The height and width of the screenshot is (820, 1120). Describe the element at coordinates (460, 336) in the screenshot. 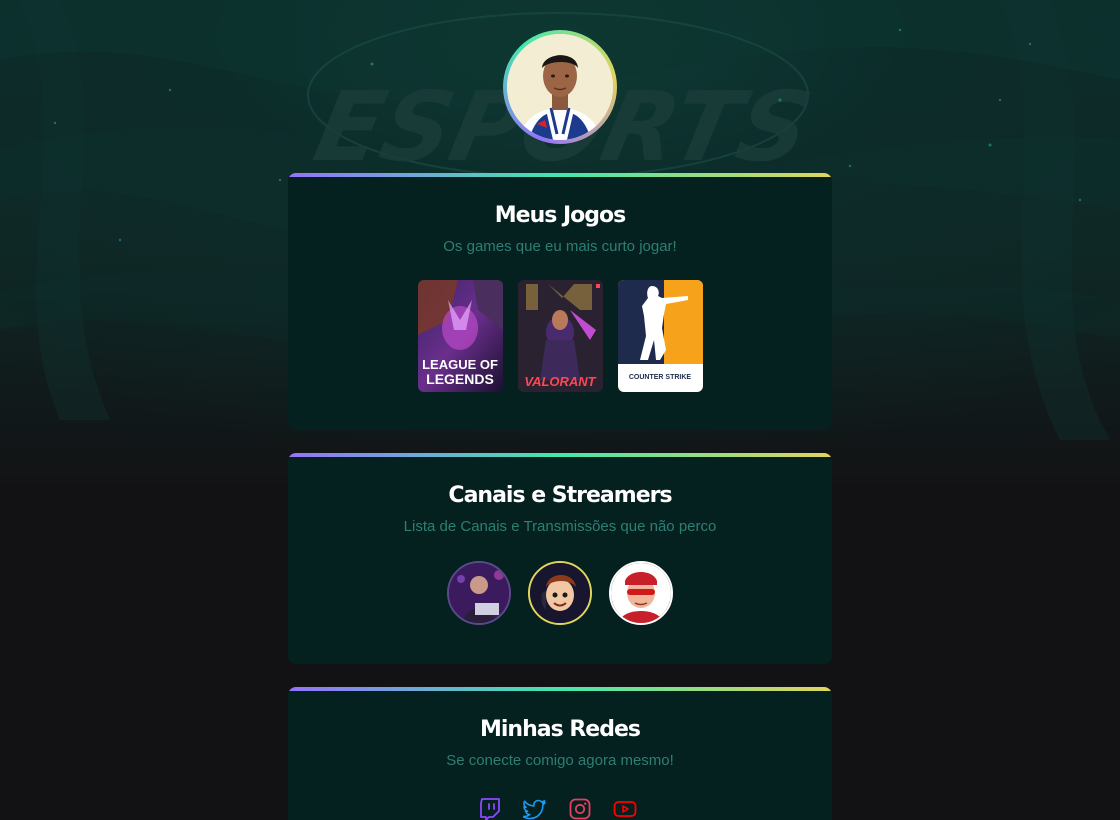

I see `game-league-of-legends: LEAGUE OF LEGENDS` at that location.